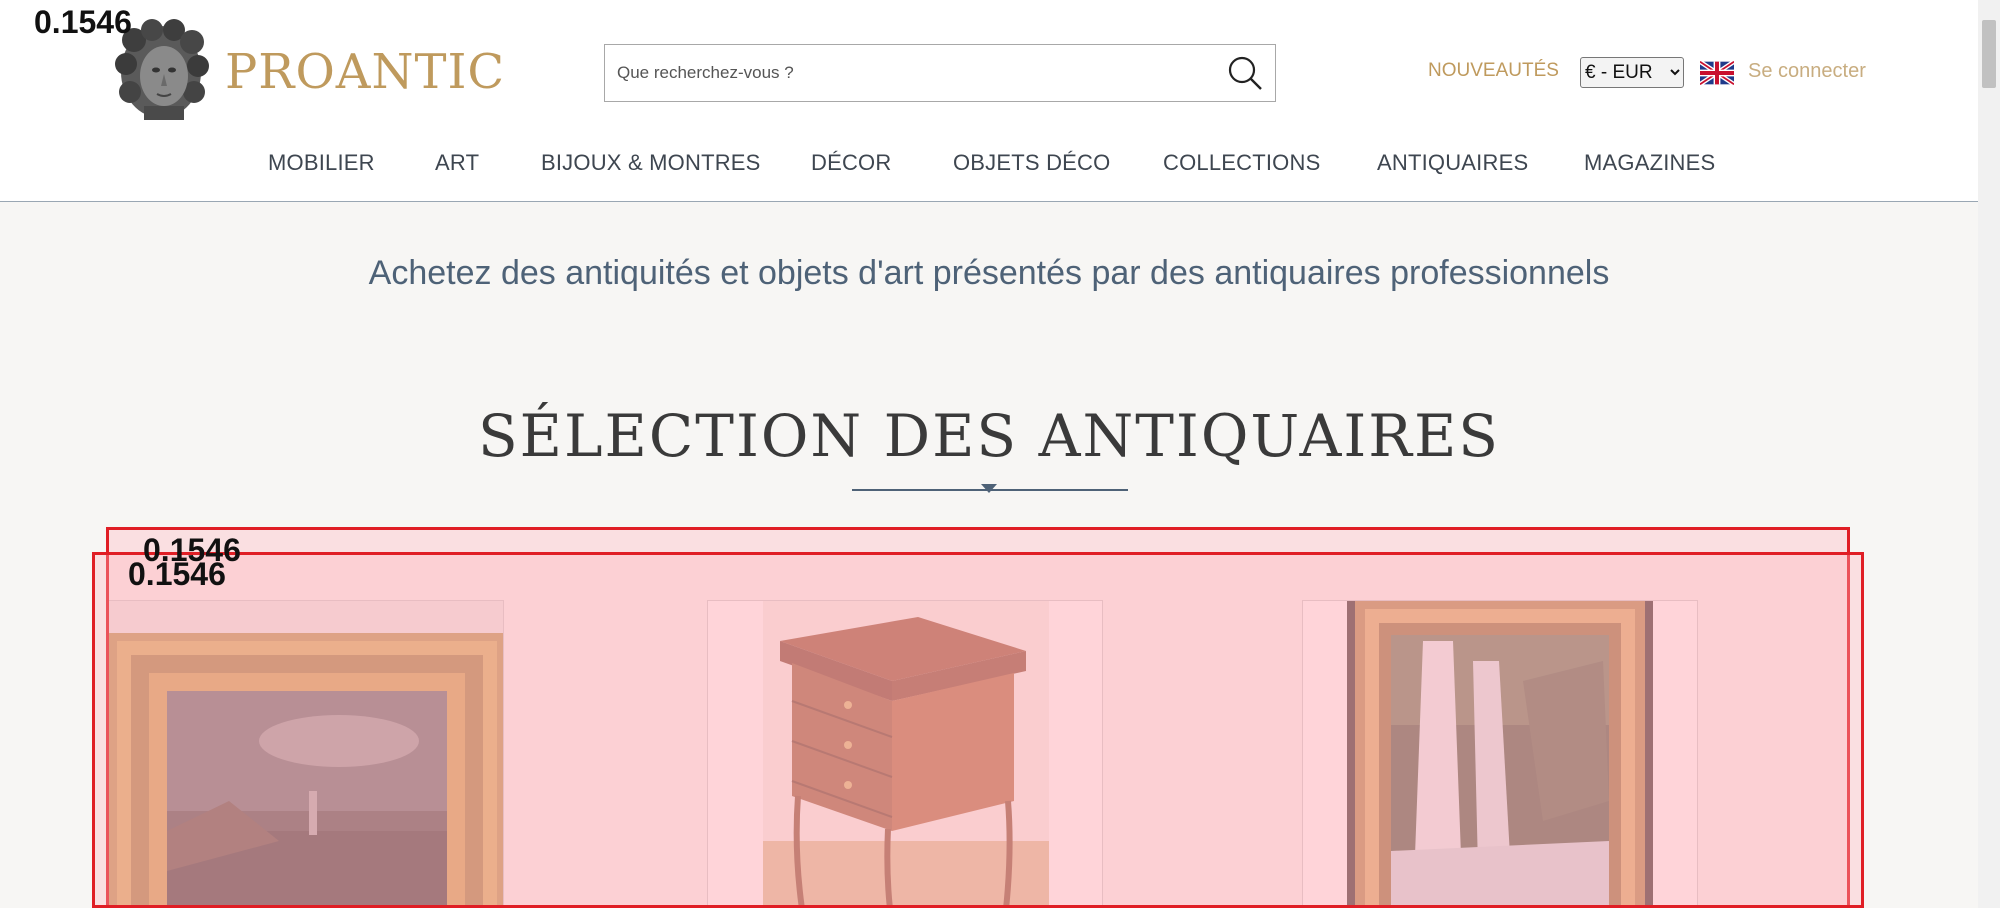 The height and width of the screenshot is (908, 2000). Describe the element at coordinates (365, 72) in the screenshot. I see `brand-name: PROANTIC` at that location.